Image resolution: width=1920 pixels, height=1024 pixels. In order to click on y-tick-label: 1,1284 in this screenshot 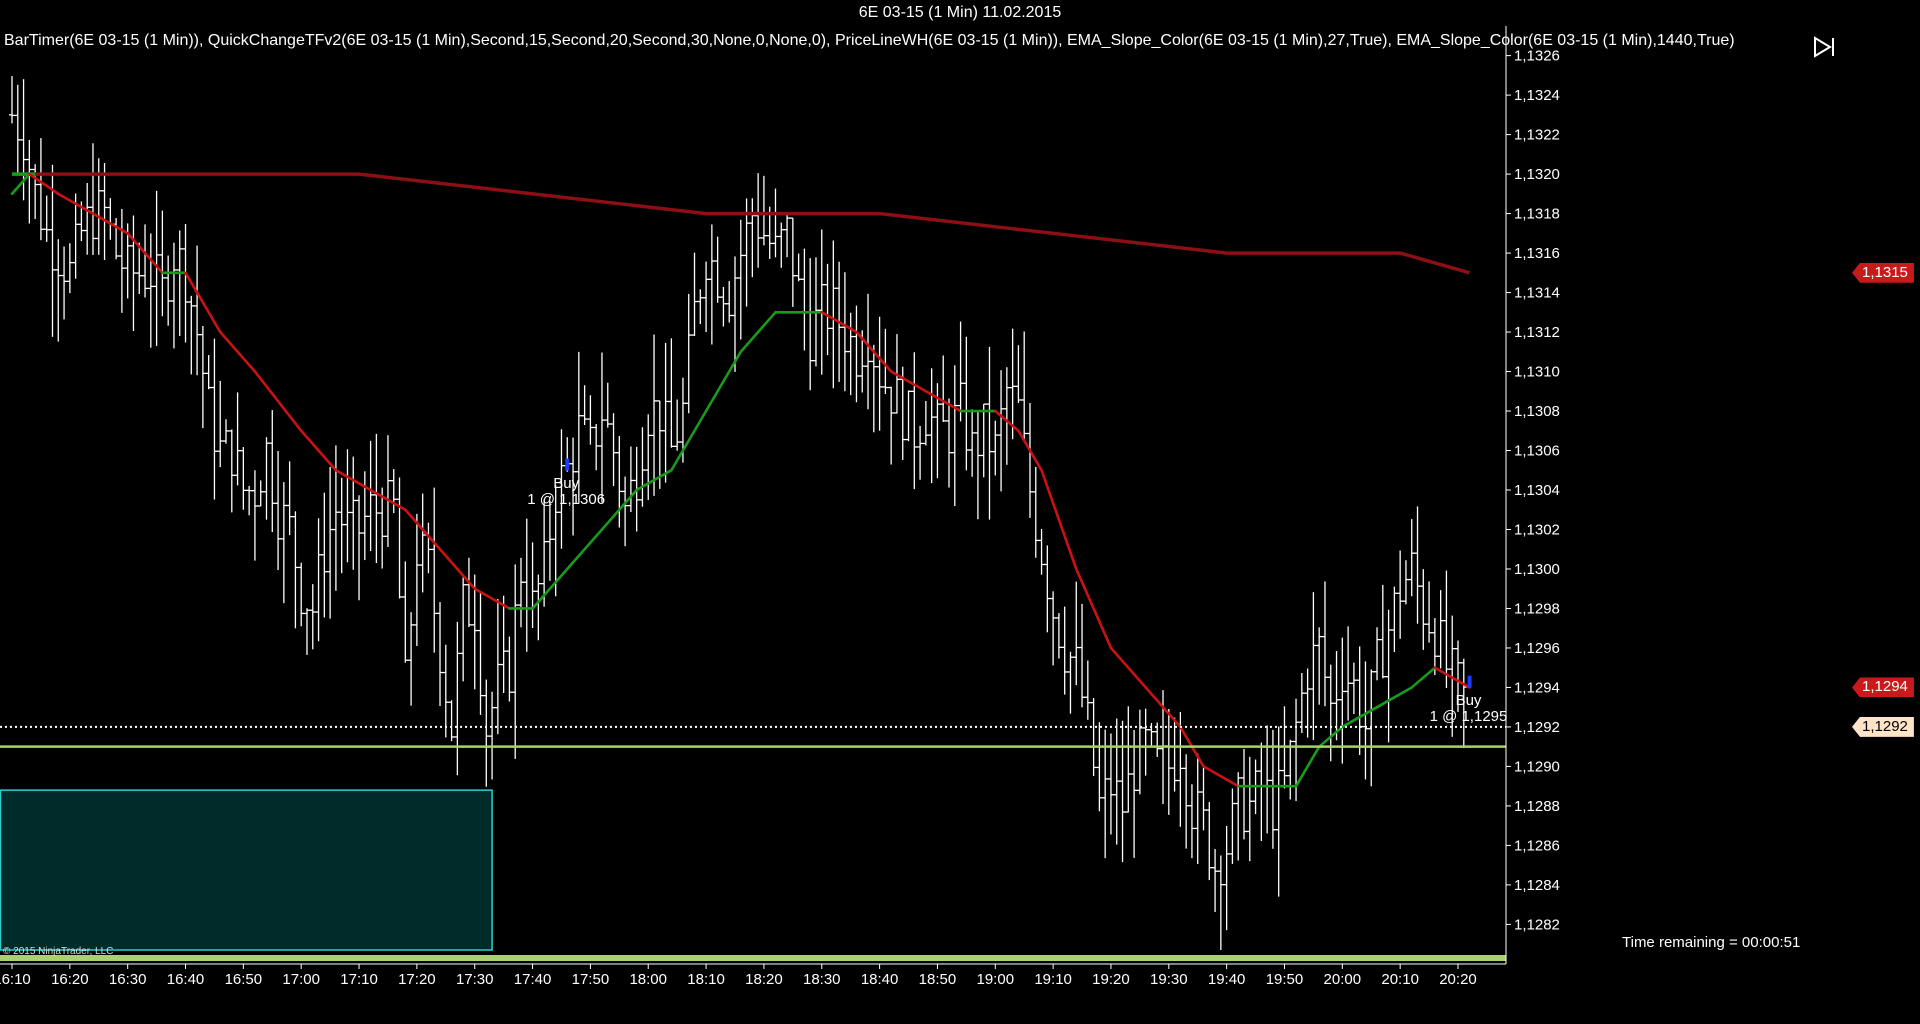, I will do `click(1537, 885)`.